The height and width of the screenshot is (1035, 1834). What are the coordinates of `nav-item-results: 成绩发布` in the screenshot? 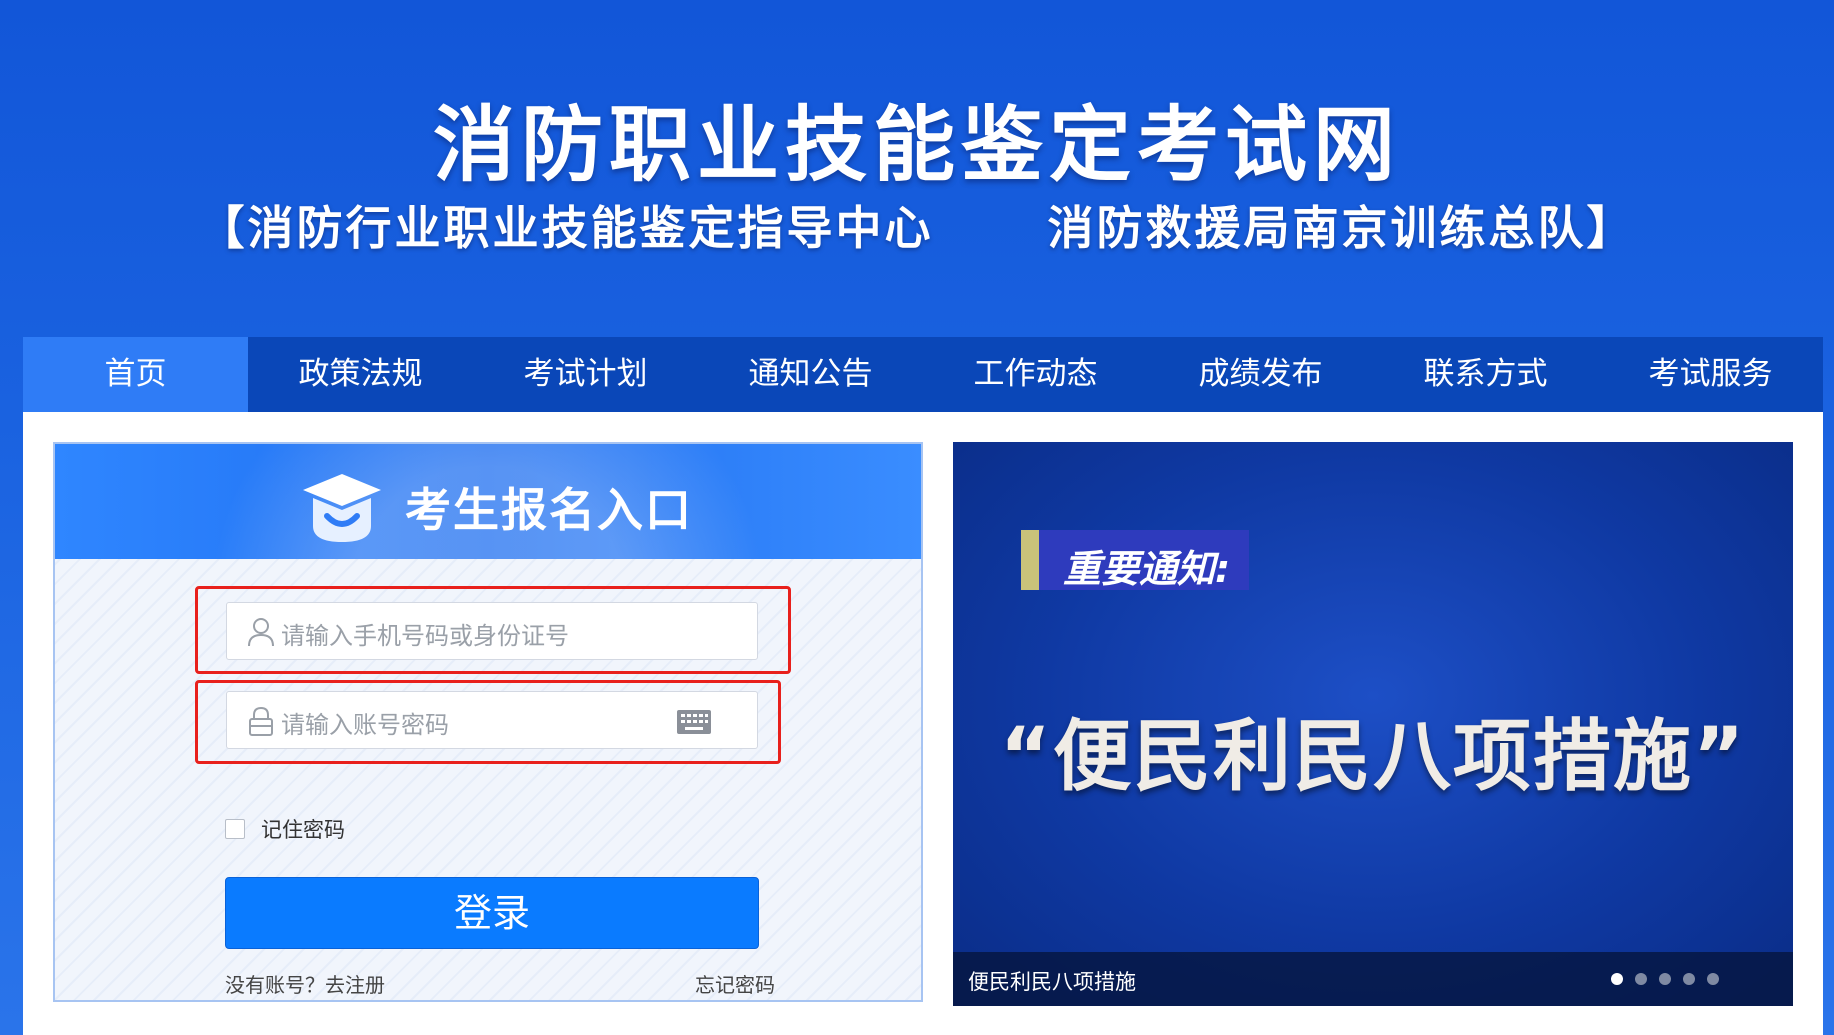 It's located at (1260, 374).